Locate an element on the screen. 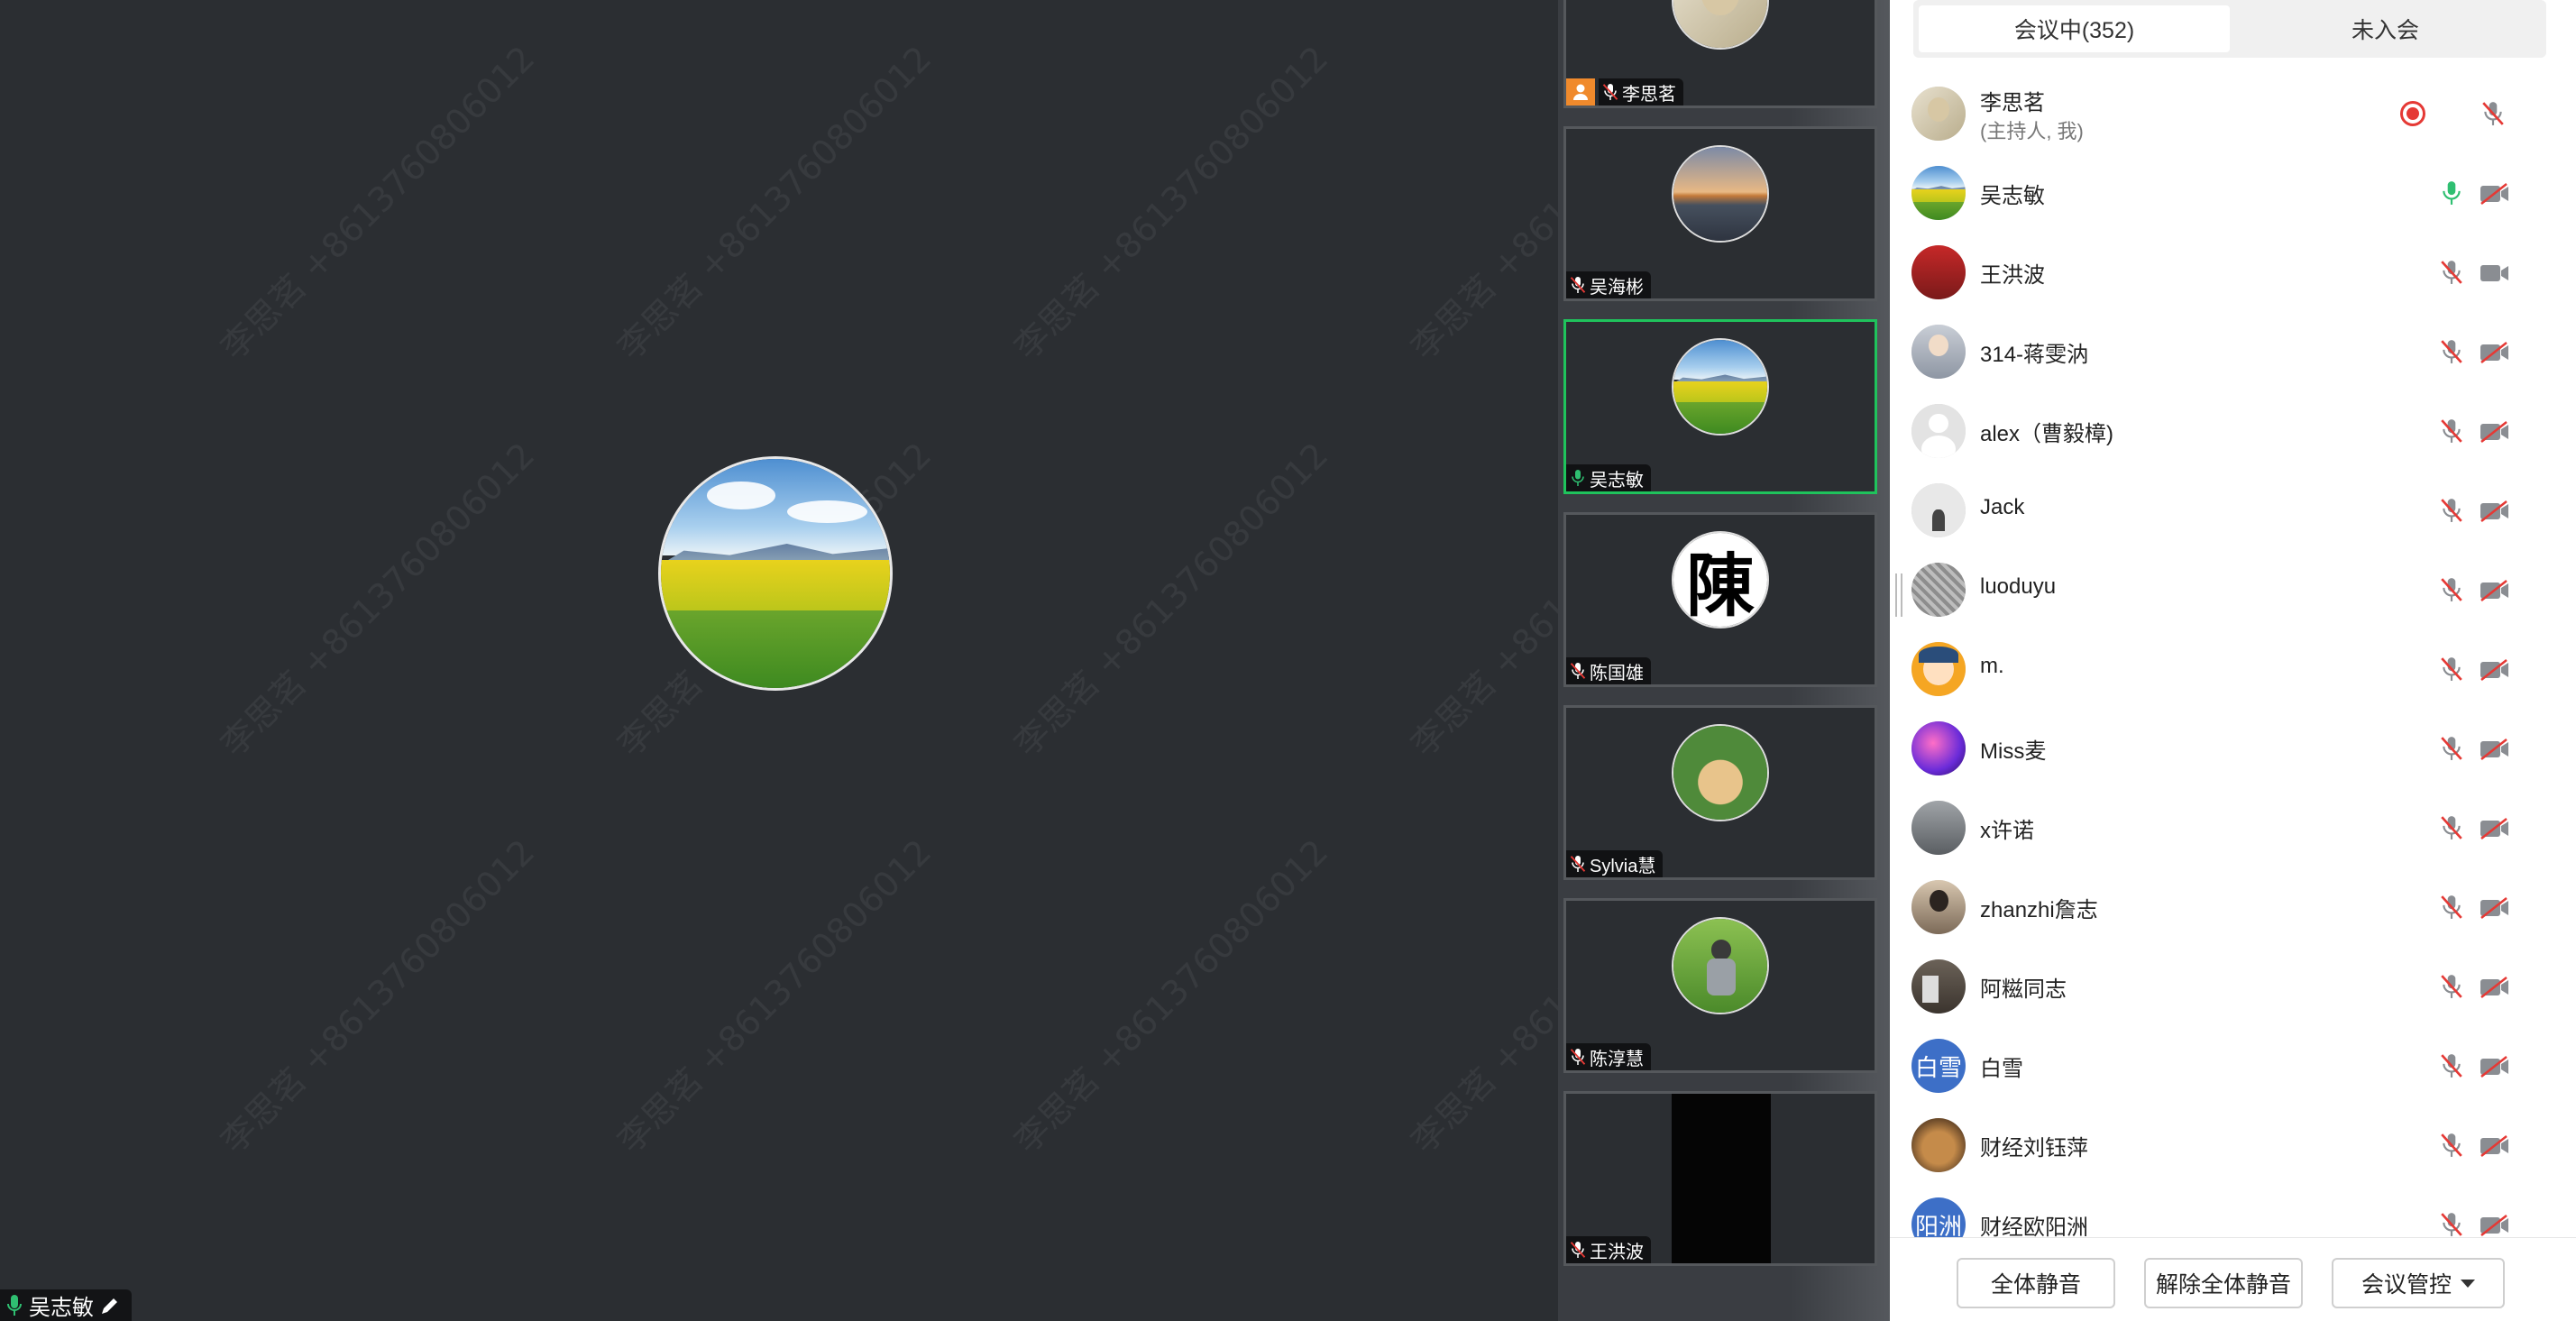 This screenshot has width=2576, height=1321. participant-row: 阳洲 财经欧阳洲 is located at coordinates (2233, 1211).